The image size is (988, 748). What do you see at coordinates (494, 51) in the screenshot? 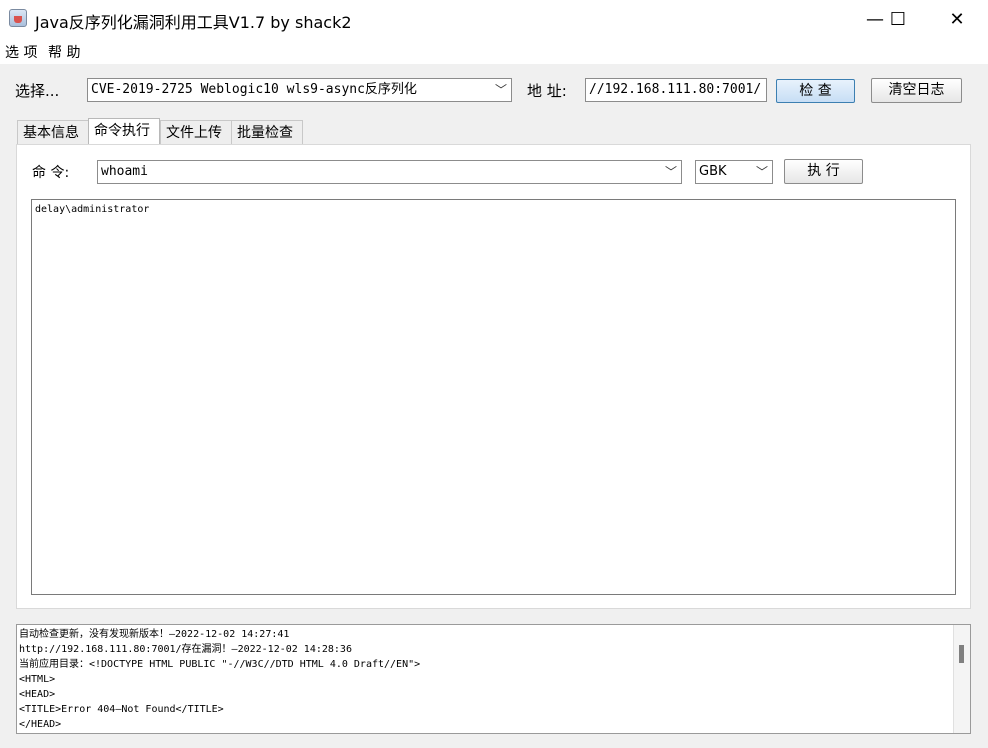
I see `menu-bar: 选 项 帮 助` at bounding box center [494, 51].